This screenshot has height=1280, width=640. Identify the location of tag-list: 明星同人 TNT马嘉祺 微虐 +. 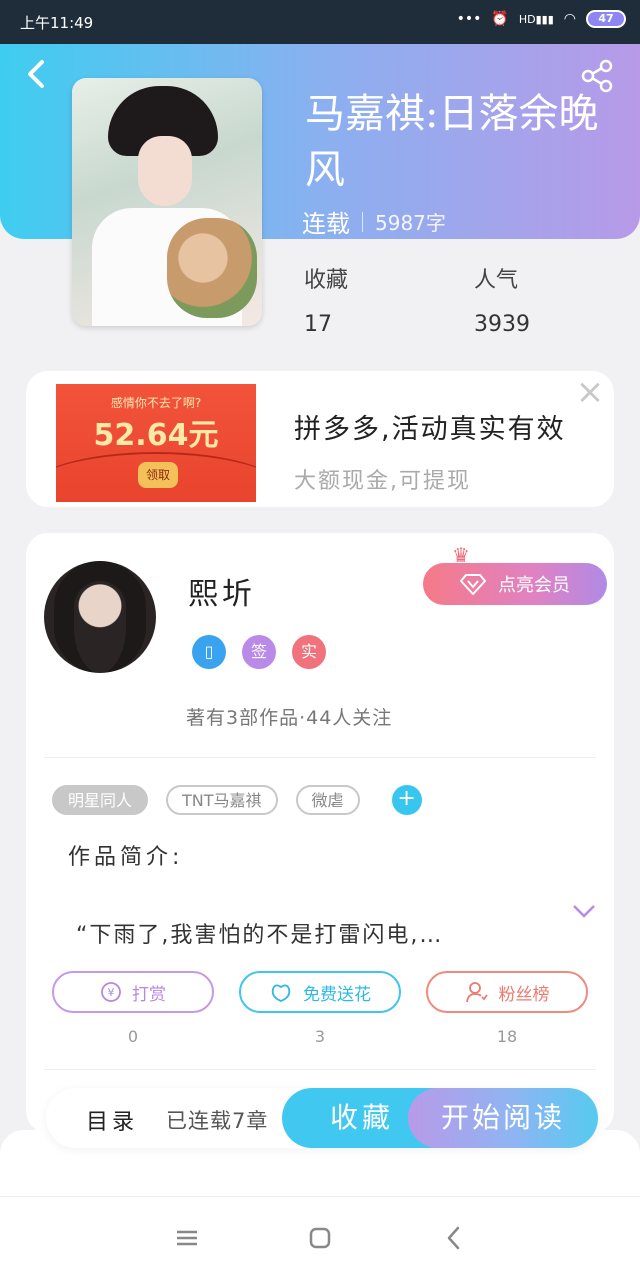
(237, 800).